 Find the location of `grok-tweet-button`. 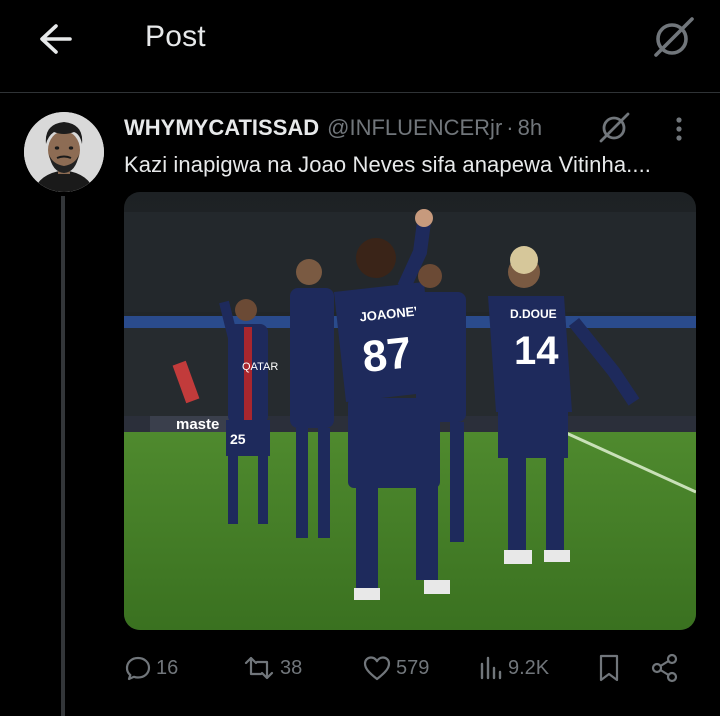

grok-tweet-button is located at coordinates (614, 128).